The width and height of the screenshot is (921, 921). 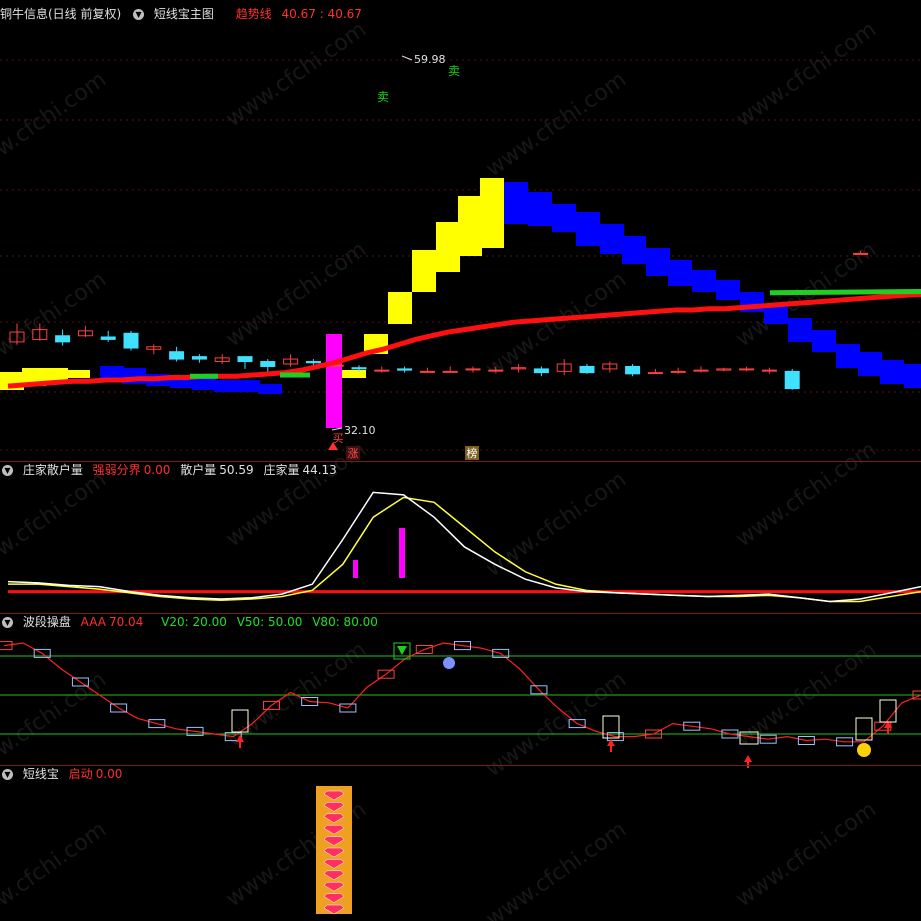 What do you see at coordinates (269, 622) in the screenshot?
I see `panel3-v50: V50: 50.00` at bounding box center [269, 622].